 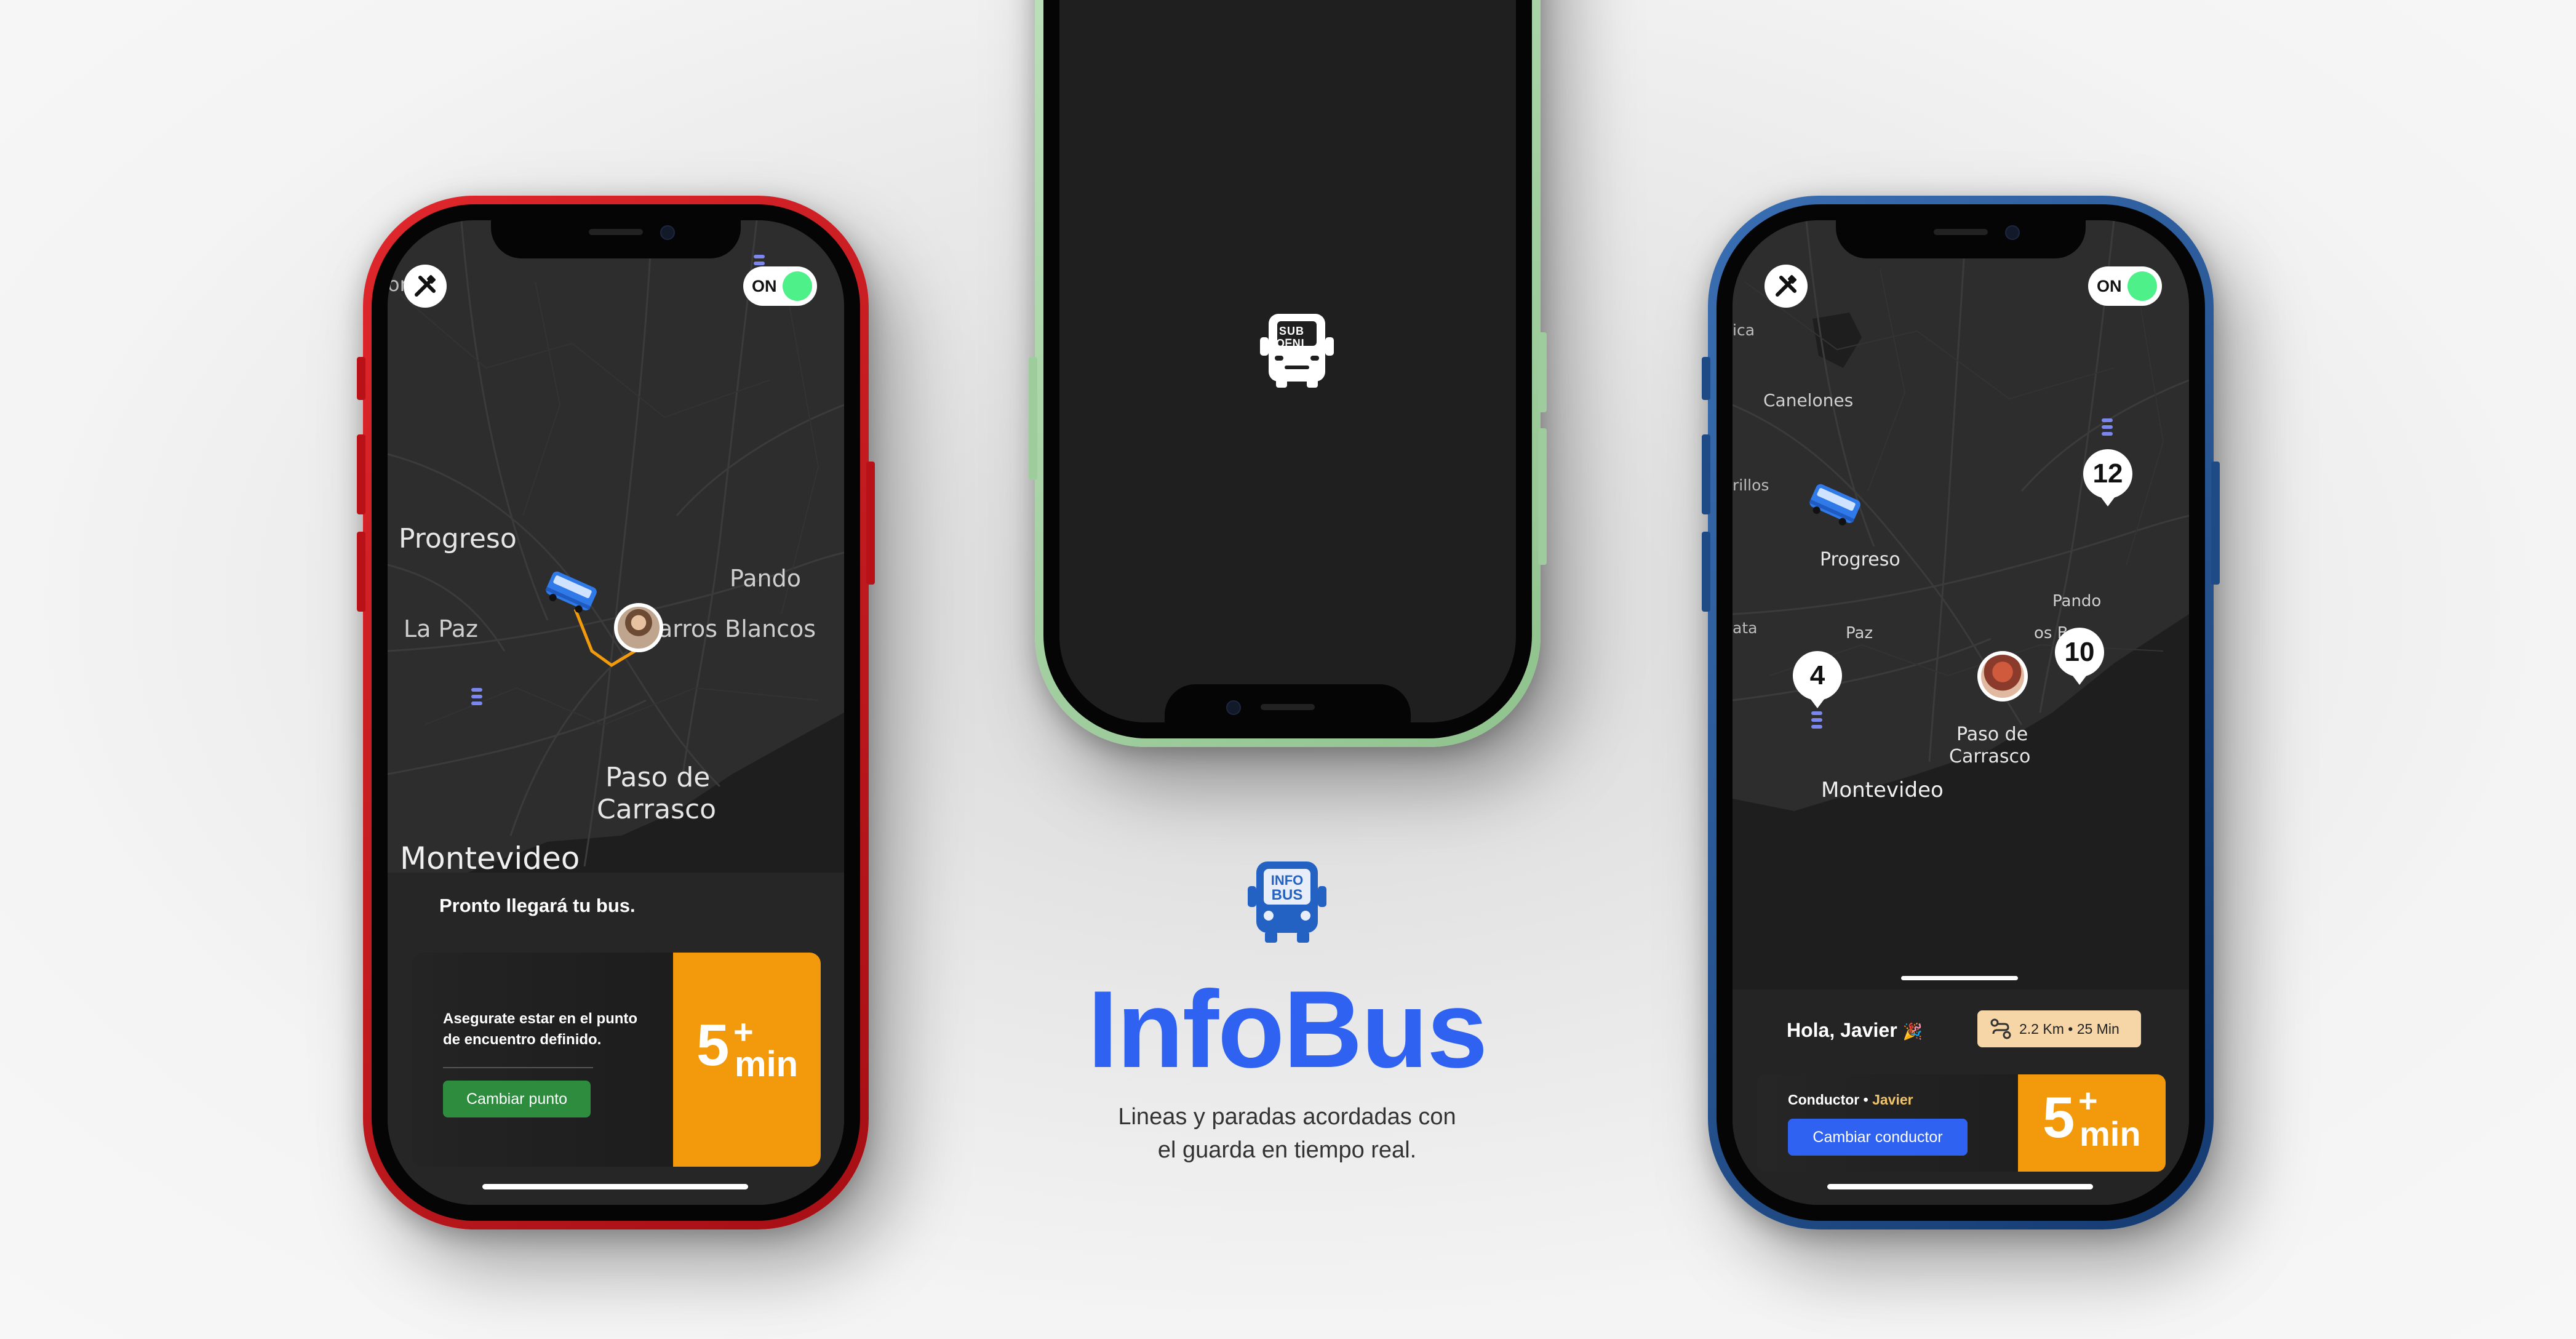 I want to click on stop-pin-12: 12, so click(x=2107, y=473).